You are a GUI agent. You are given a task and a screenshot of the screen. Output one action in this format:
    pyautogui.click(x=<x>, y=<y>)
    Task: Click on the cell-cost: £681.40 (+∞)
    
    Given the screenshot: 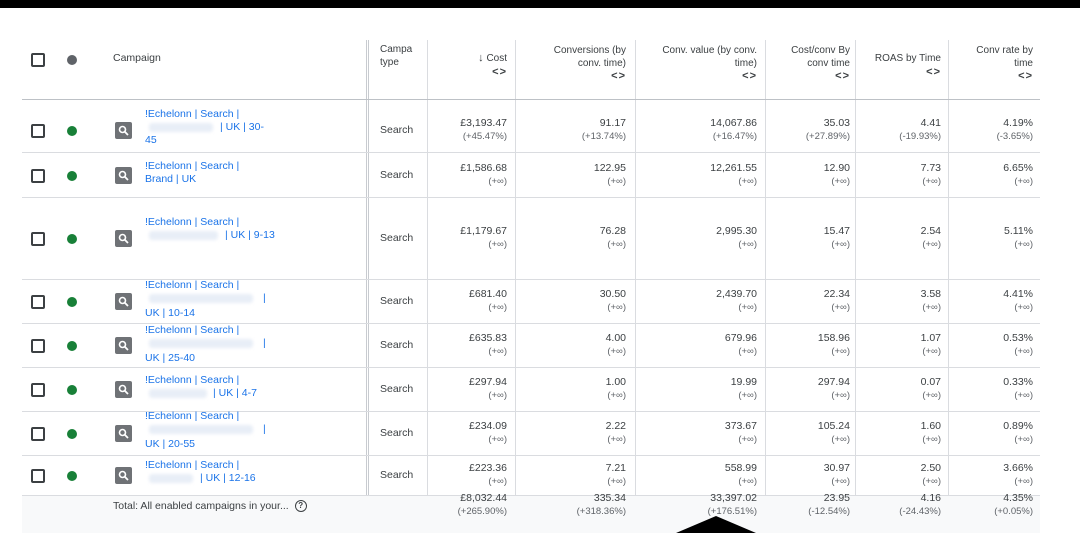 What is the action you would take?
    pyautogui.click(x=488, y=300)
    